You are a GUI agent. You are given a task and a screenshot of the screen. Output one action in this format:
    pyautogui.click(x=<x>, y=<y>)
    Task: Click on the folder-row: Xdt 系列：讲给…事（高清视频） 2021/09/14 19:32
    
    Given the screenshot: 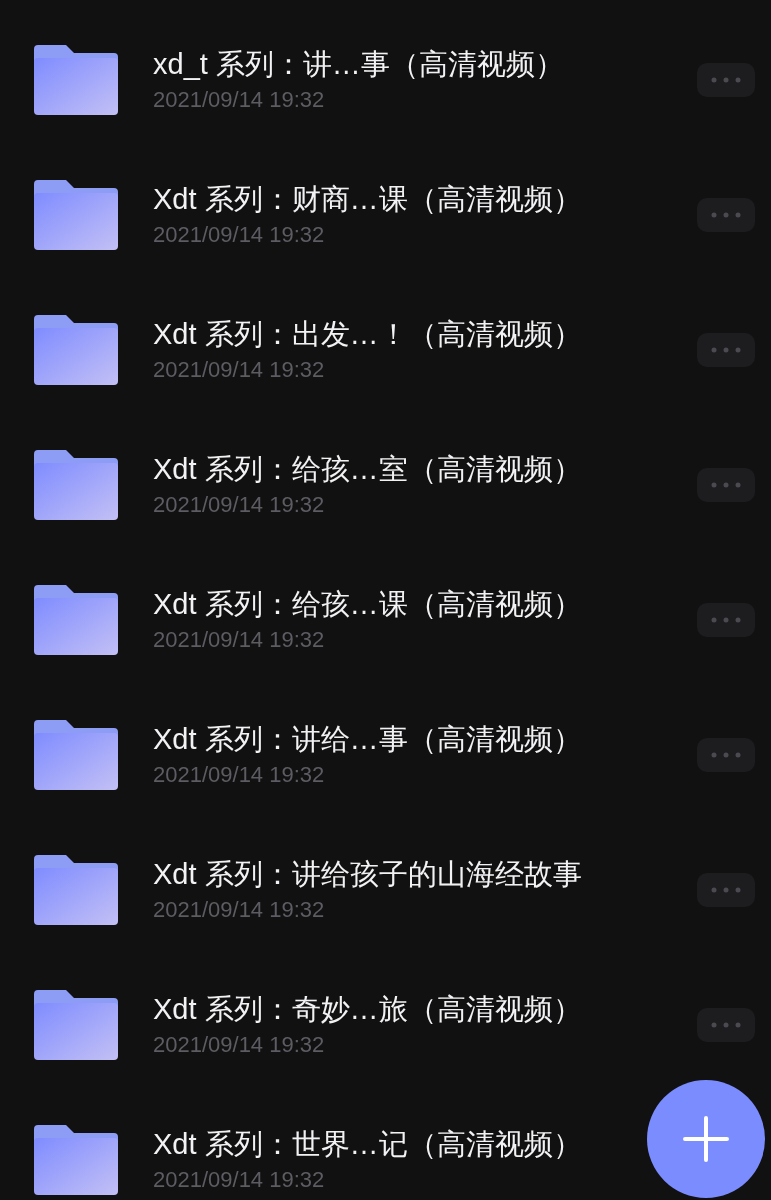 What is the action you would take?
    pyautogui.click(x=385, y=754)
    